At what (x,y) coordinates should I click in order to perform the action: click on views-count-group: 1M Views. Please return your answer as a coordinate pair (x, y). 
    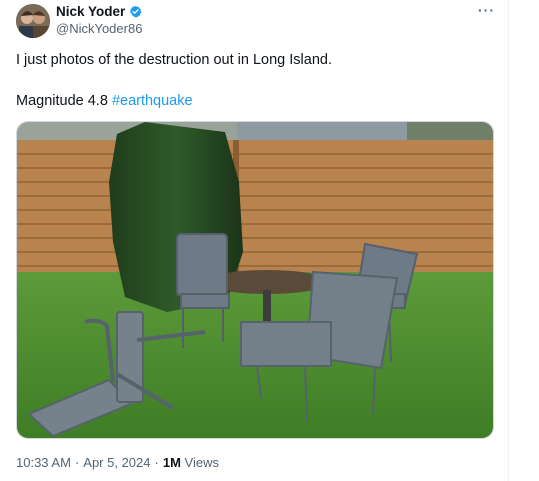
    Looking at the image, I should click on (191, 462).